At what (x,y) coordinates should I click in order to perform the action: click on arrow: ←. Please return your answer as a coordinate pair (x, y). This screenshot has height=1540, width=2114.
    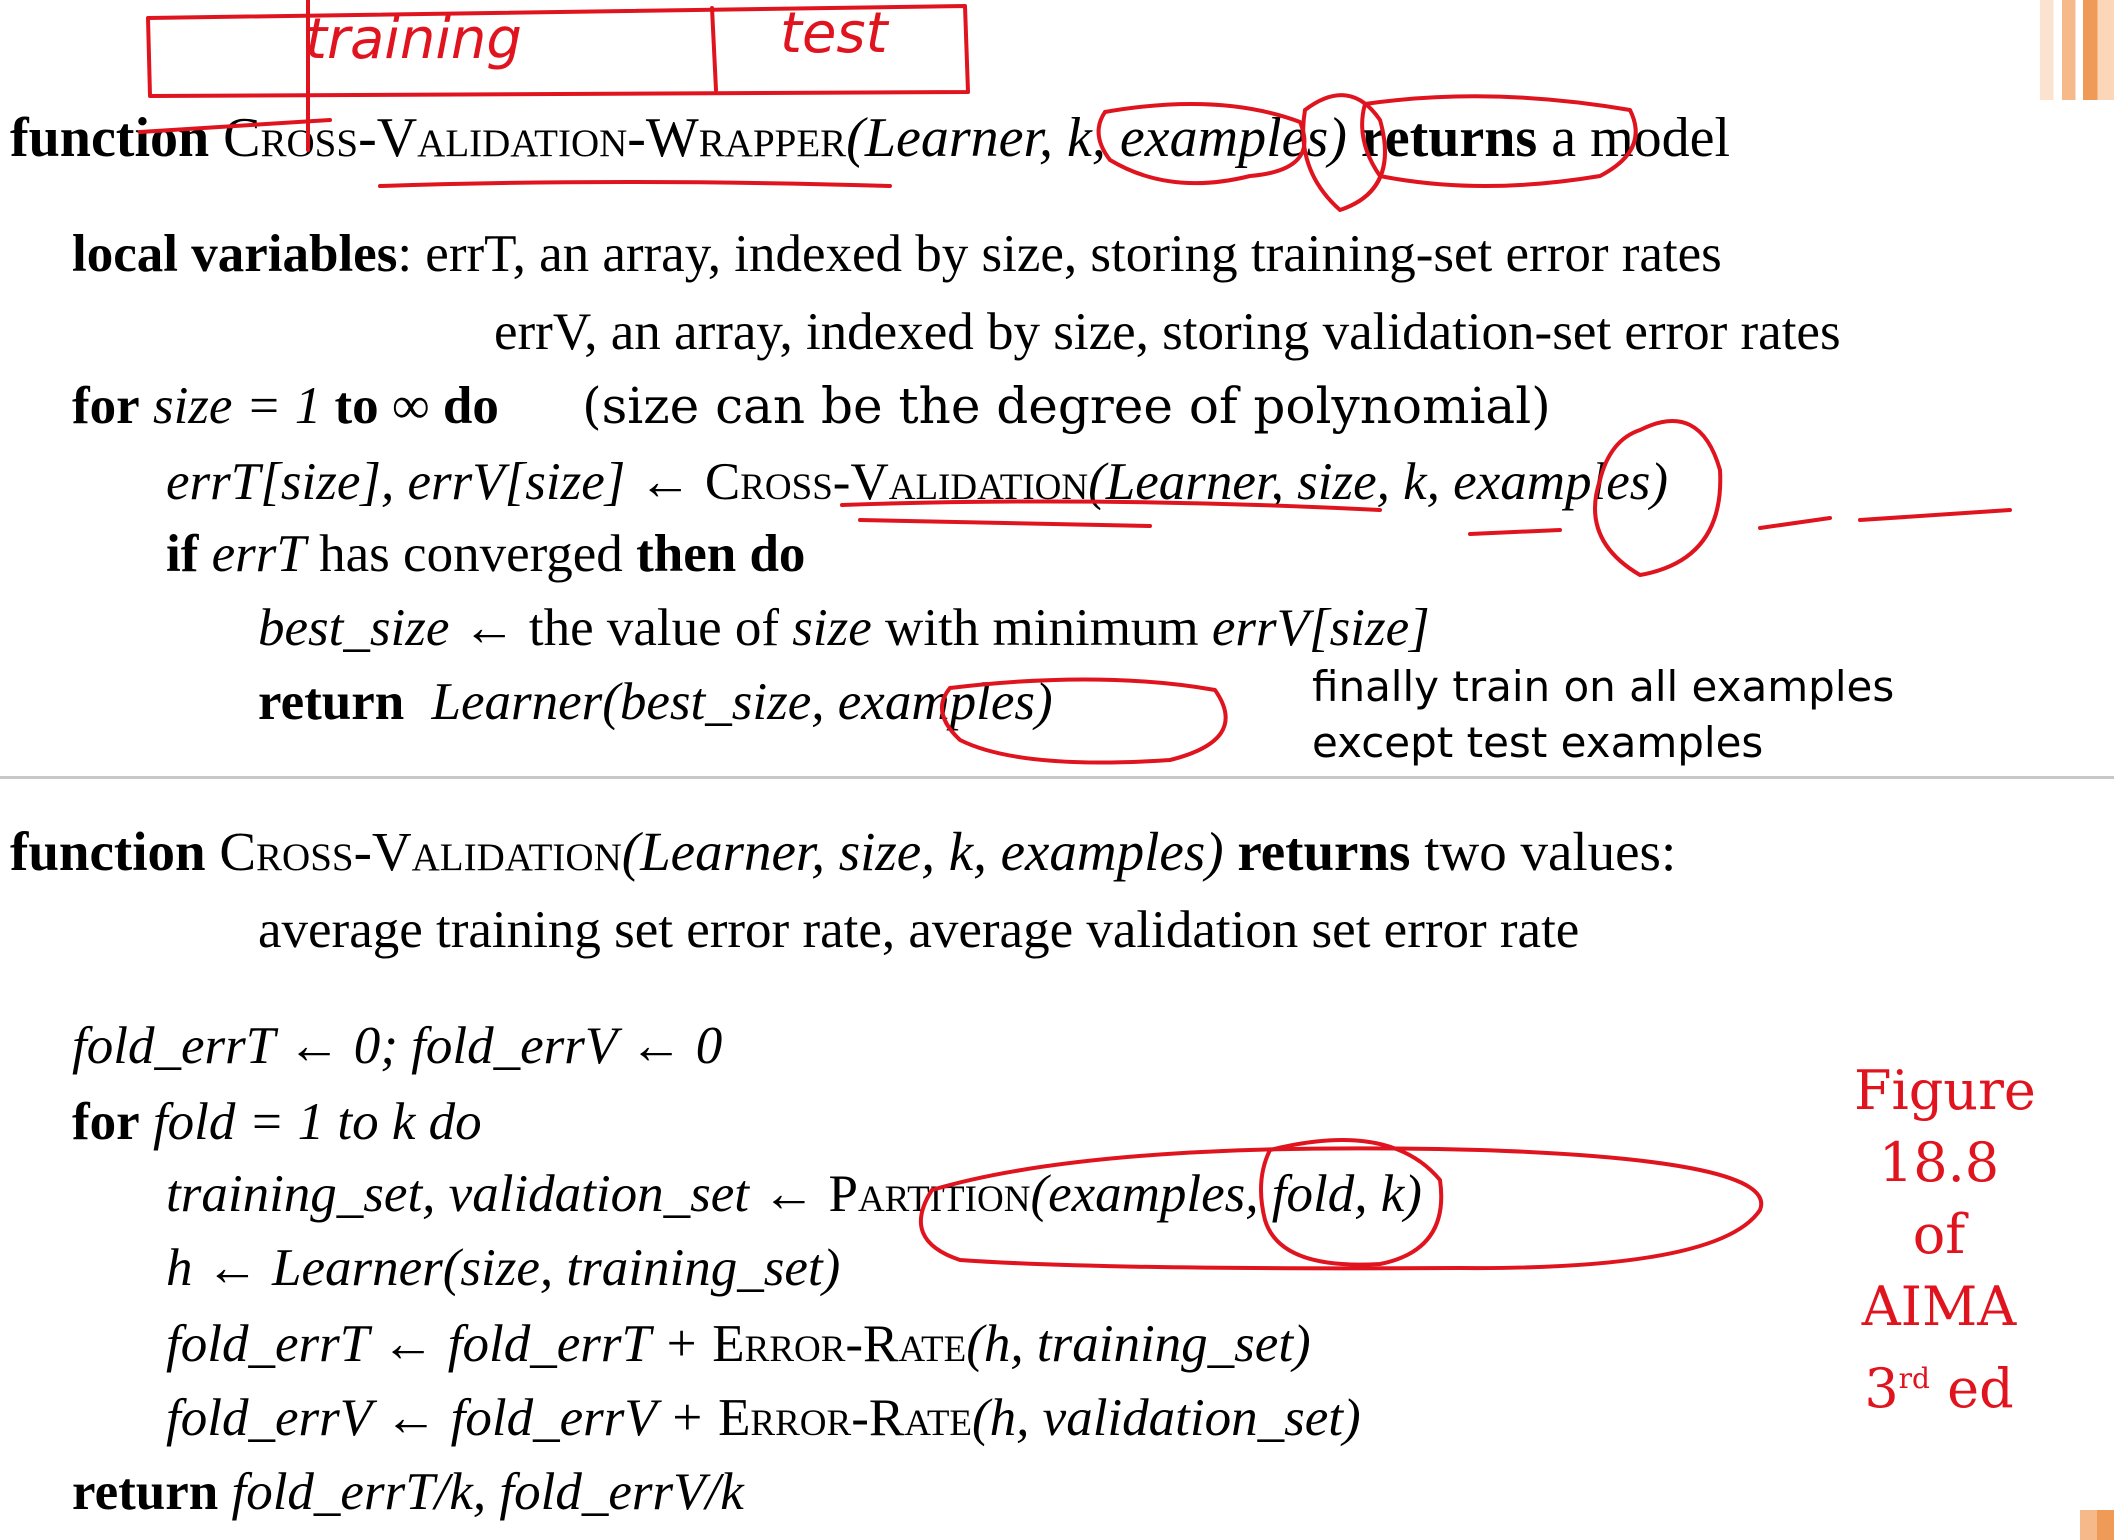
    Looking at the image, I should click on (489, 628).